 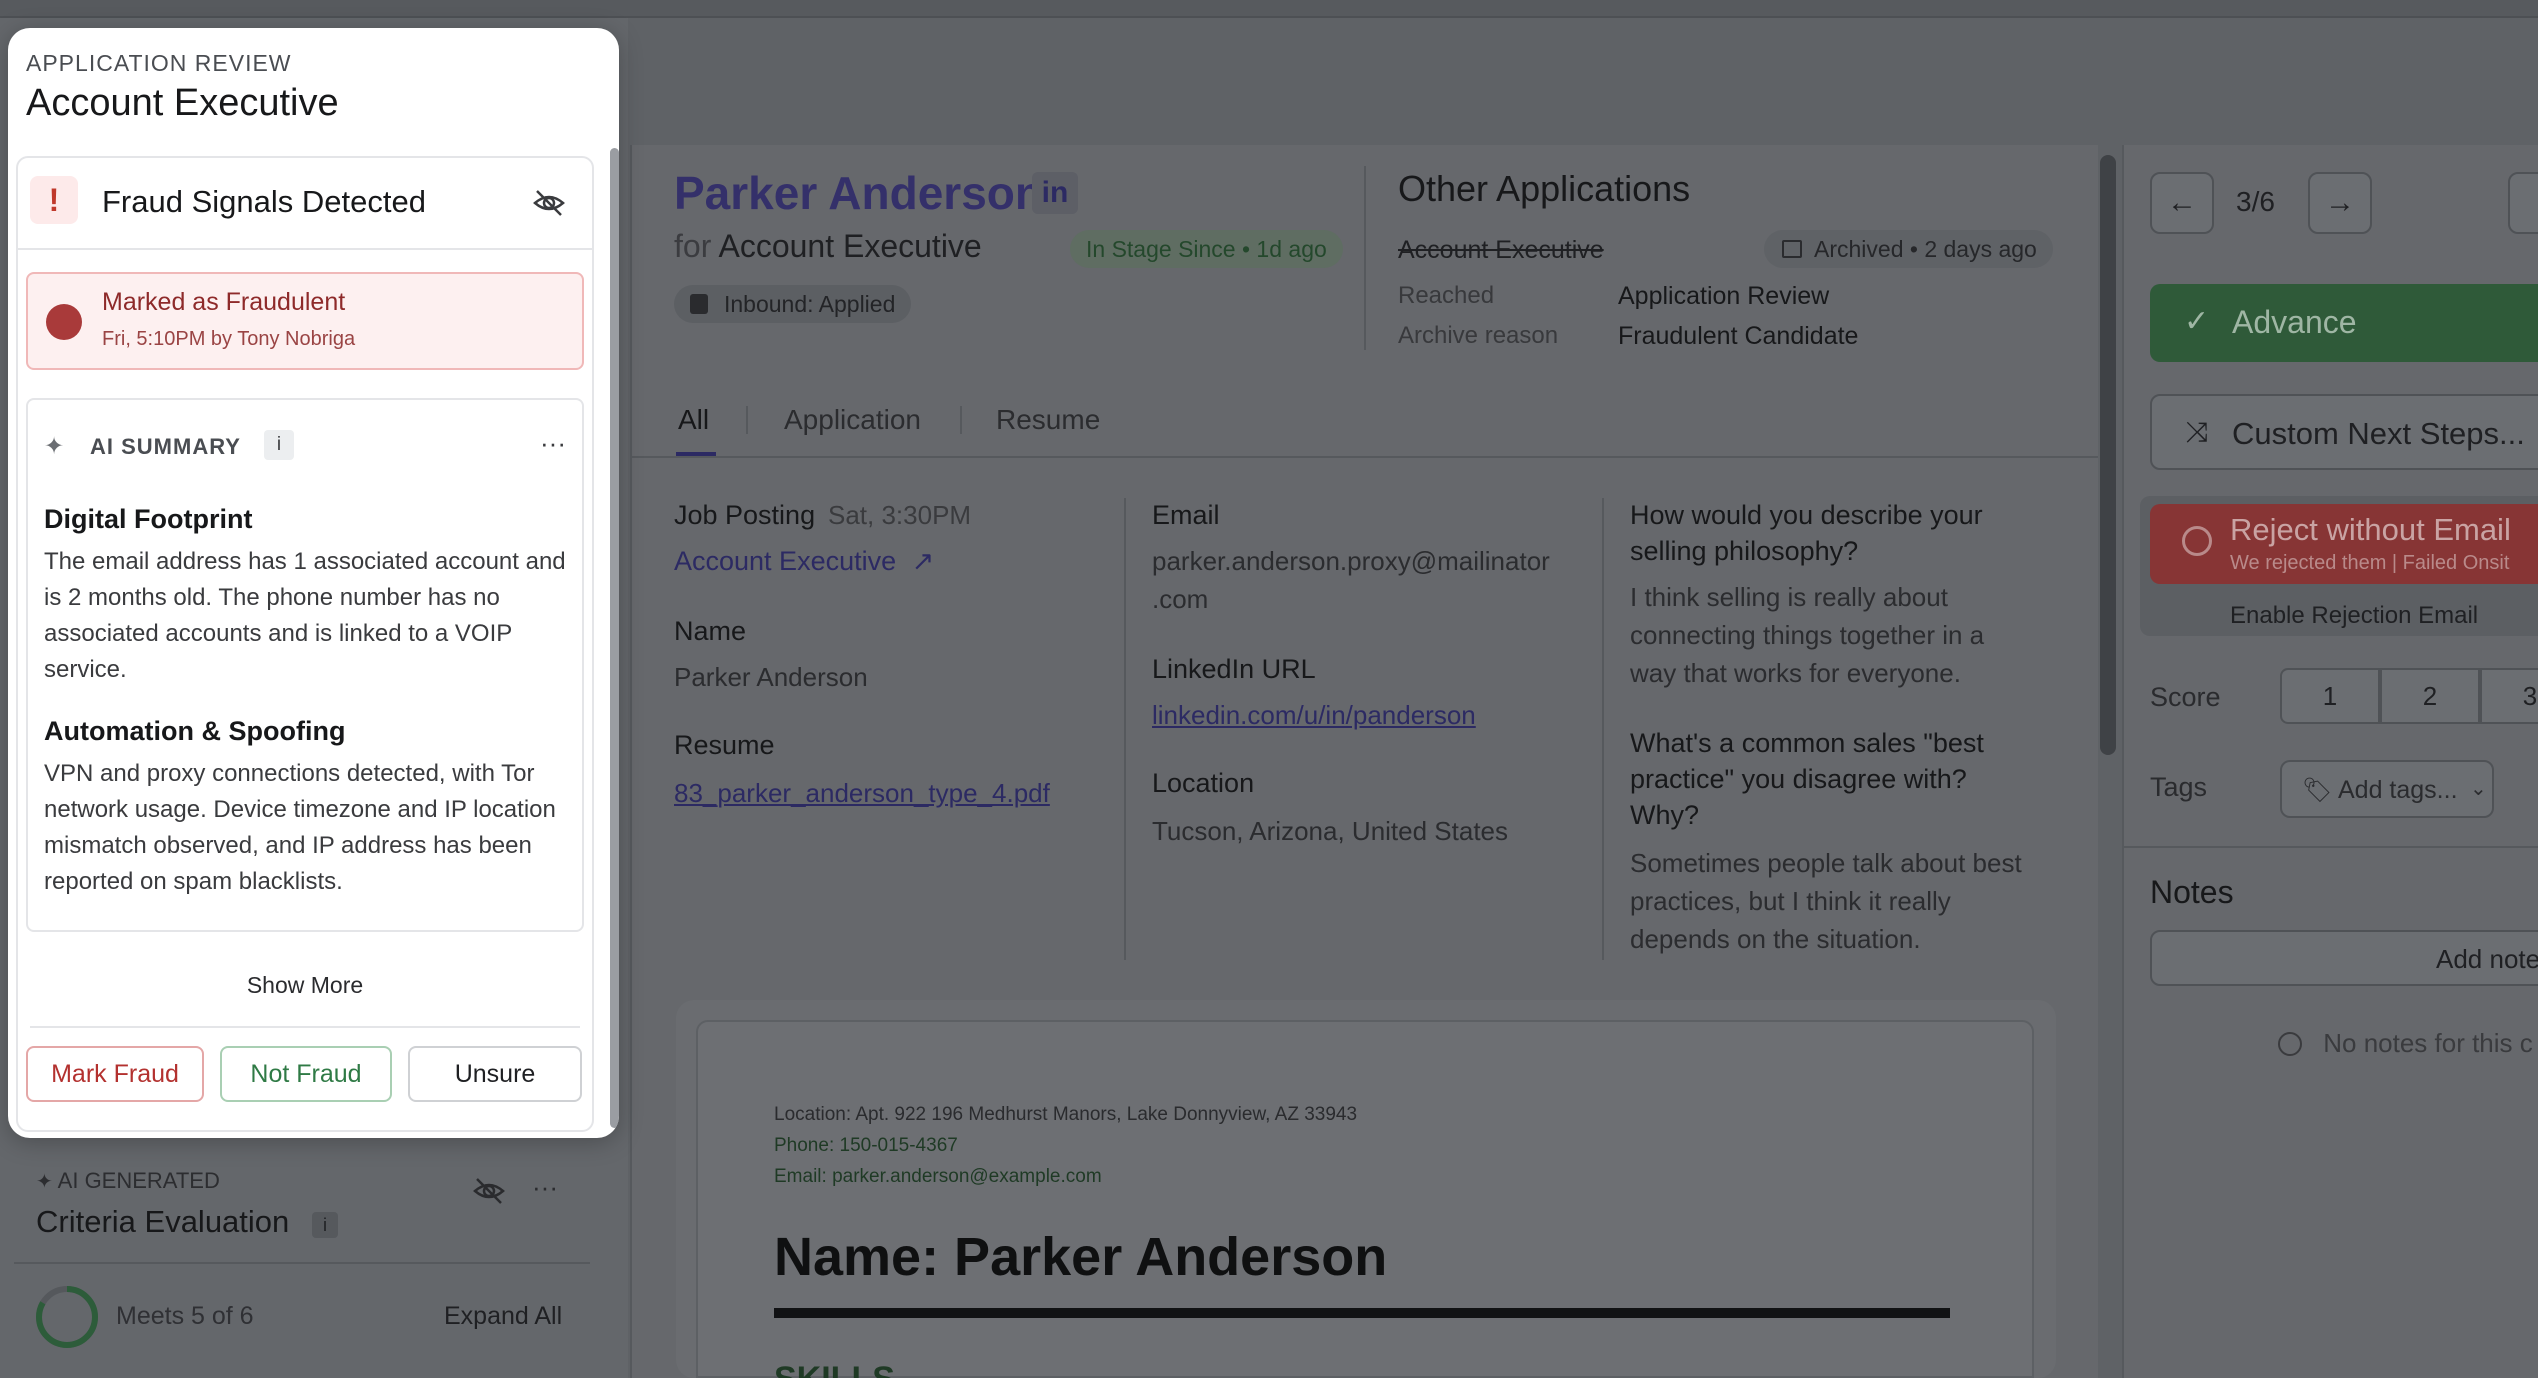 I want to click on external-link-icon: ↗, so click(x=923, y=561).